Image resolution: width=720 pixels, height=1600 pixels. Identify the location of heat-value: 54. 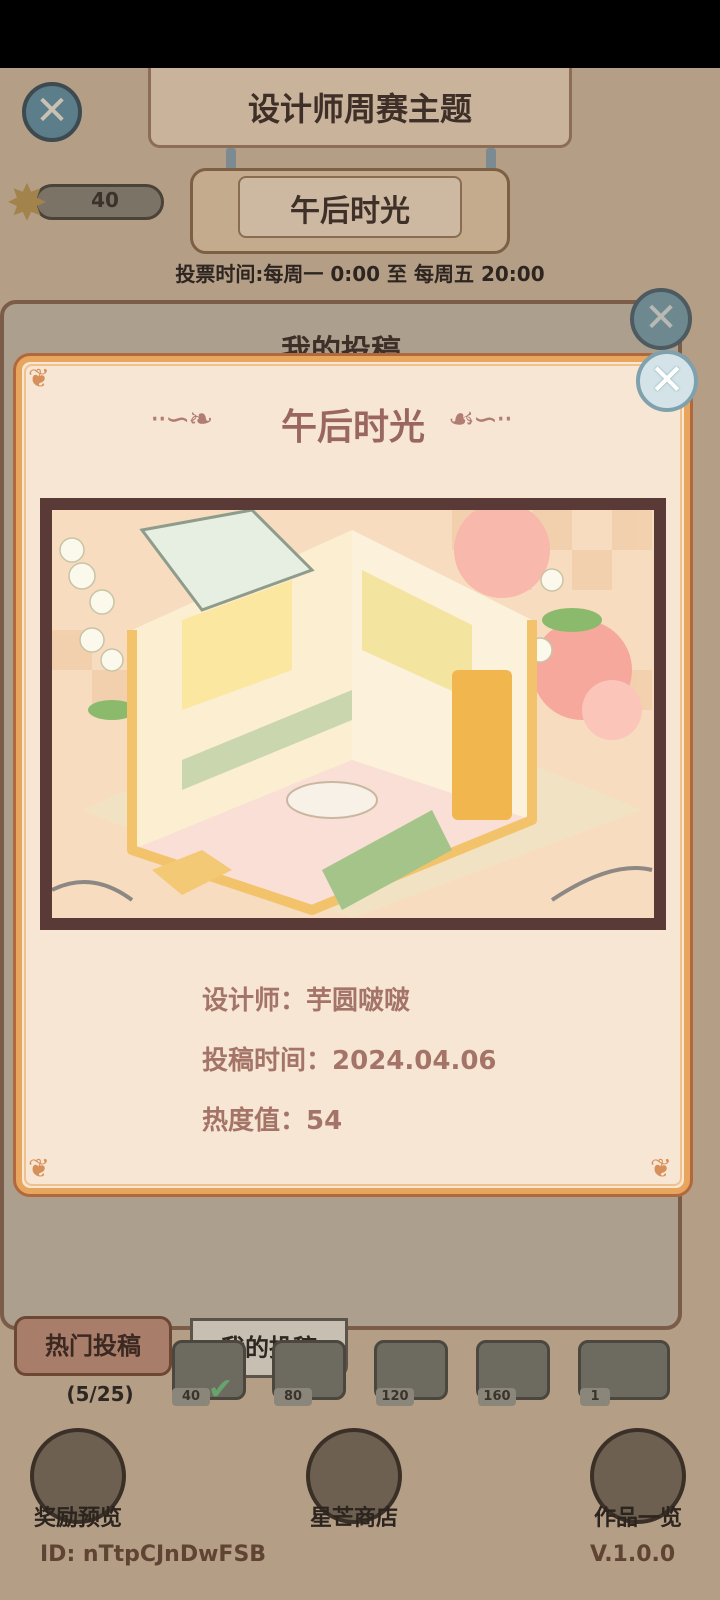
(324, 1121).